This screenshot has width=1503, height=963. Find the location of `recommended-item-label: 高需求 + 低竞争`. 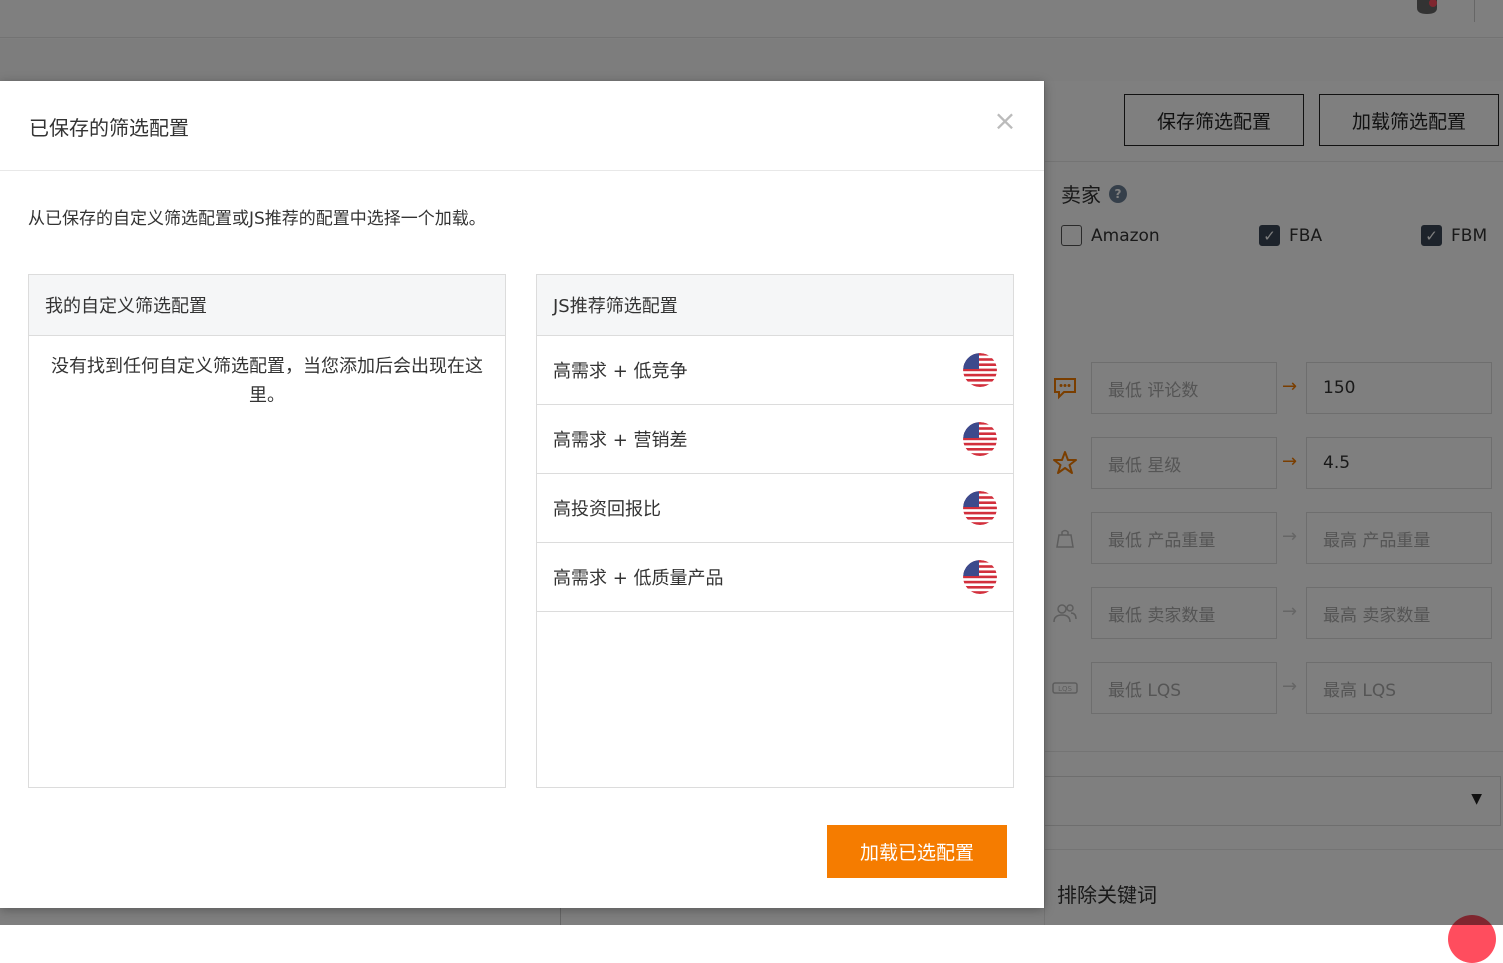

recommended-item-label: 高需求 + 低竞争 is located at coordinates (620, 371).